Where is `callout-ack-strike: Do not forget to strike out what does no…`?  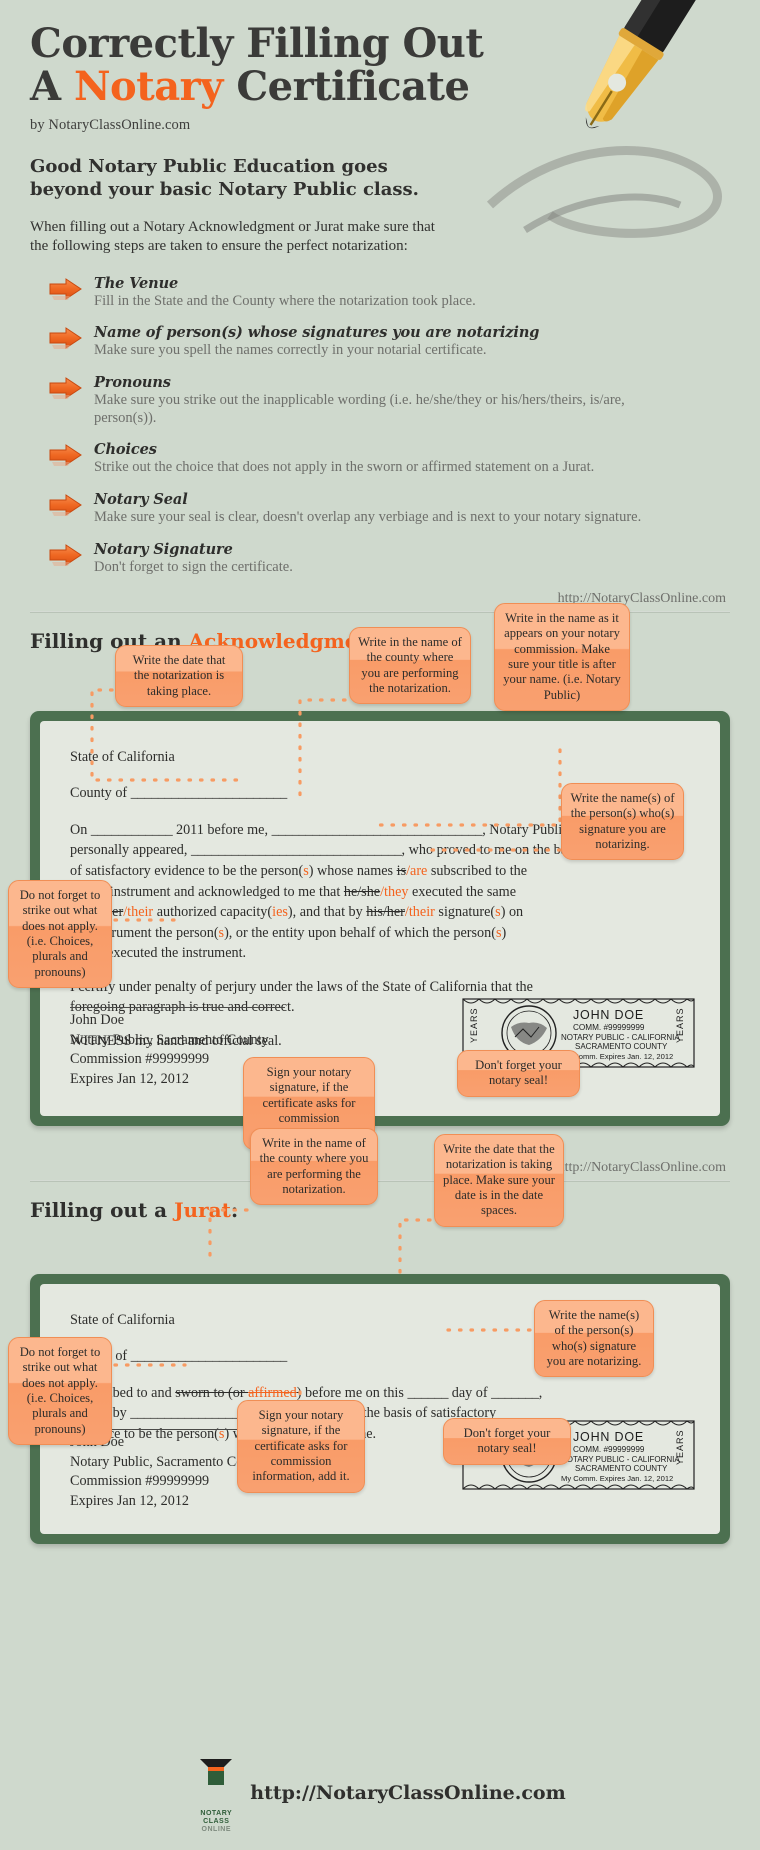 callout-ack-strike: Do not forget to strike out what does no… is located at coordinates (60, 934).